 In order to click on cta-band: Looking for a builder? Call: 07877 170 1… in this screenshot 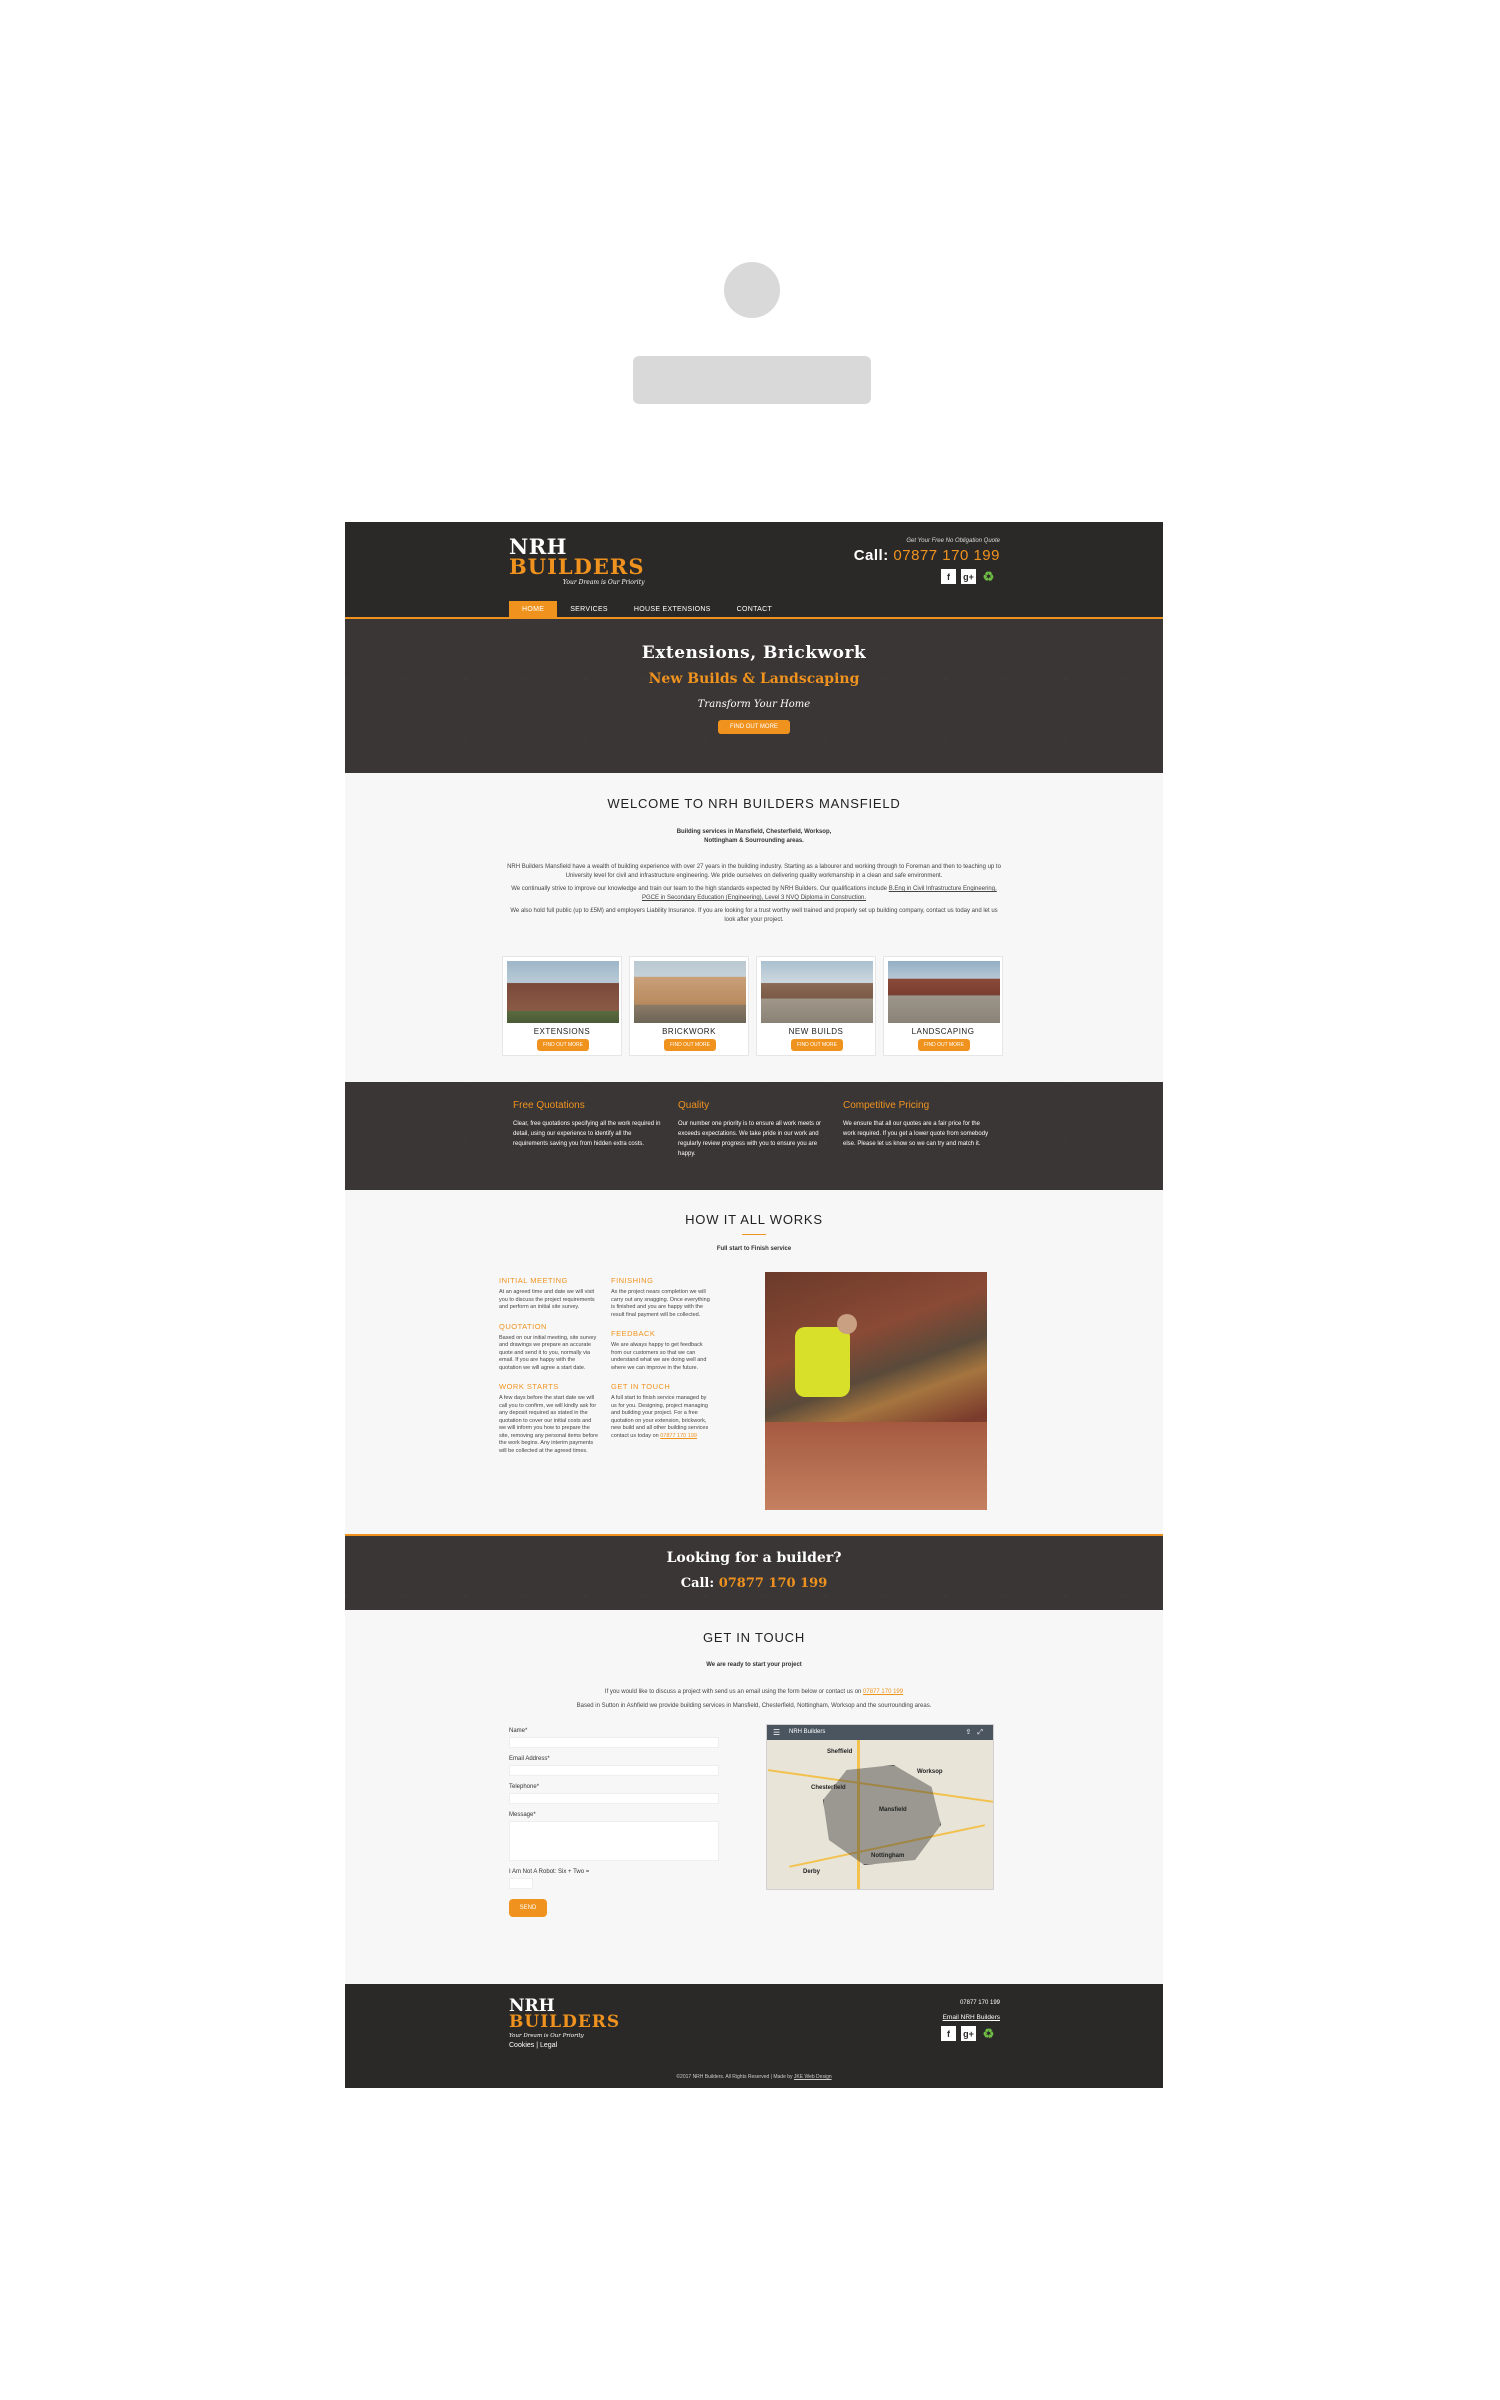, I will do `click(754, 1572)`.